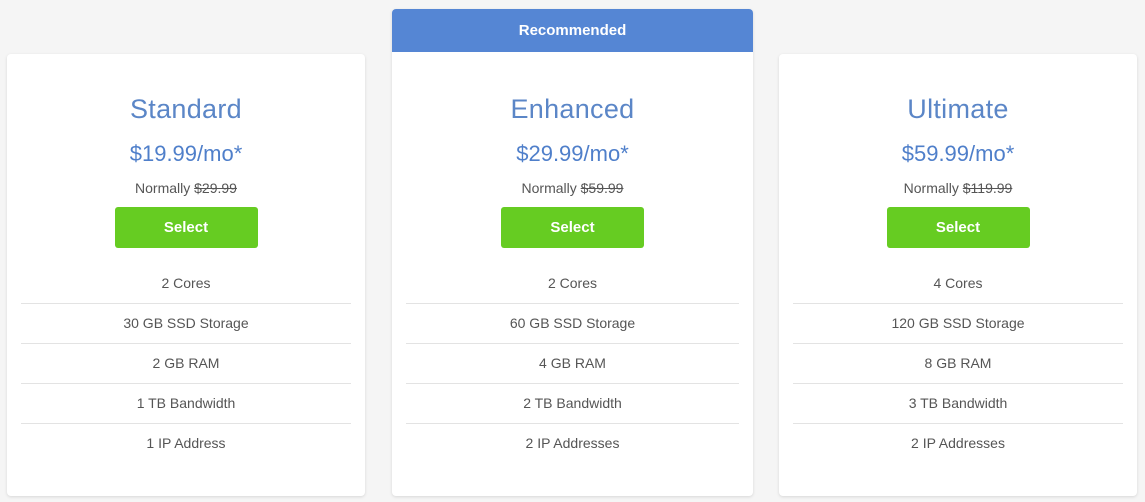  I want to click on feature-item: 2 TB Bandwidth, so click(572, 404).